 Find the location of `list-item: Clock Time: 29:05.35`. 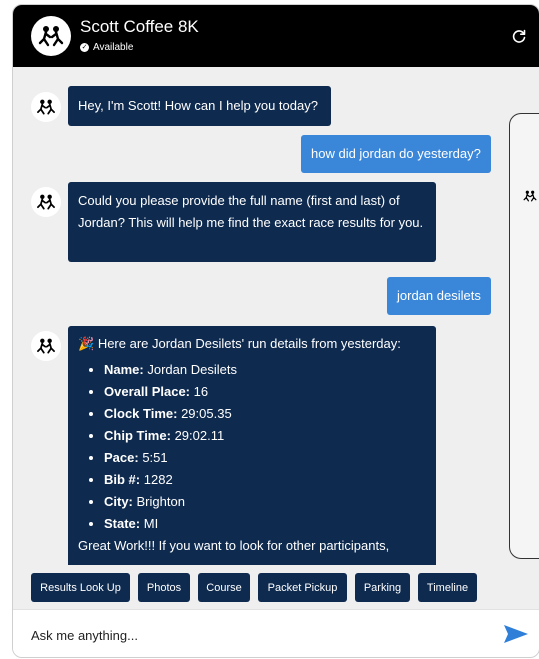

list-item: Clock Time: 29:05.35 is located at coordinates (265, 414).